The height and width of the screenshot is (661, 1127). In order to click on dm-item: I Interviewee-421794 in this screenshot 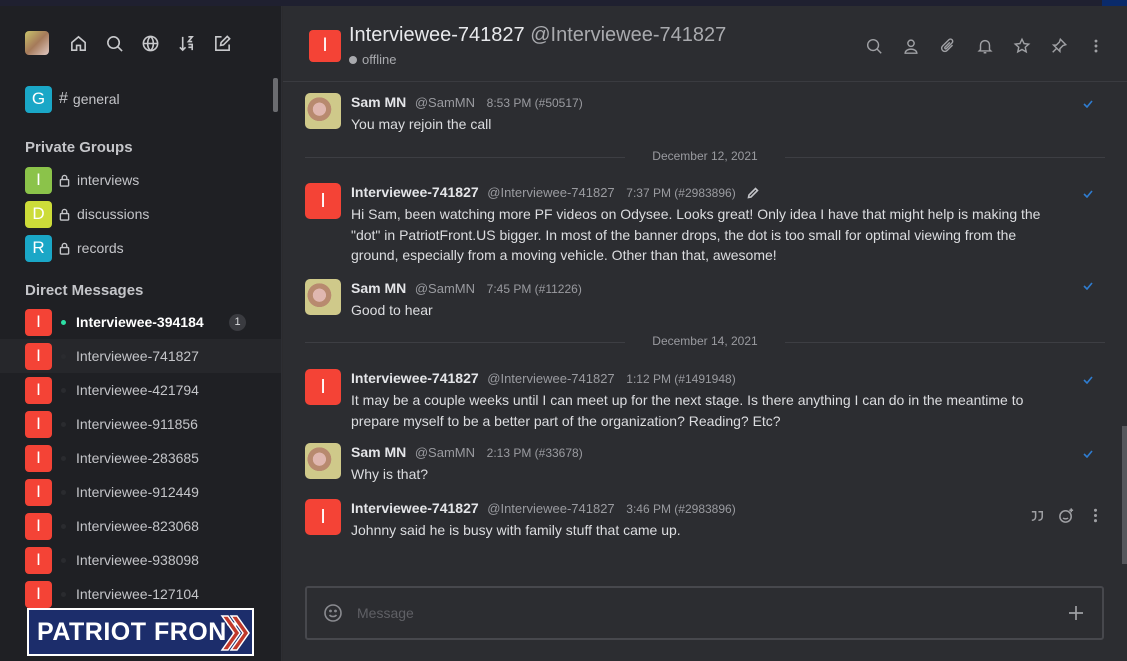, I will do `click(140, 390)`.